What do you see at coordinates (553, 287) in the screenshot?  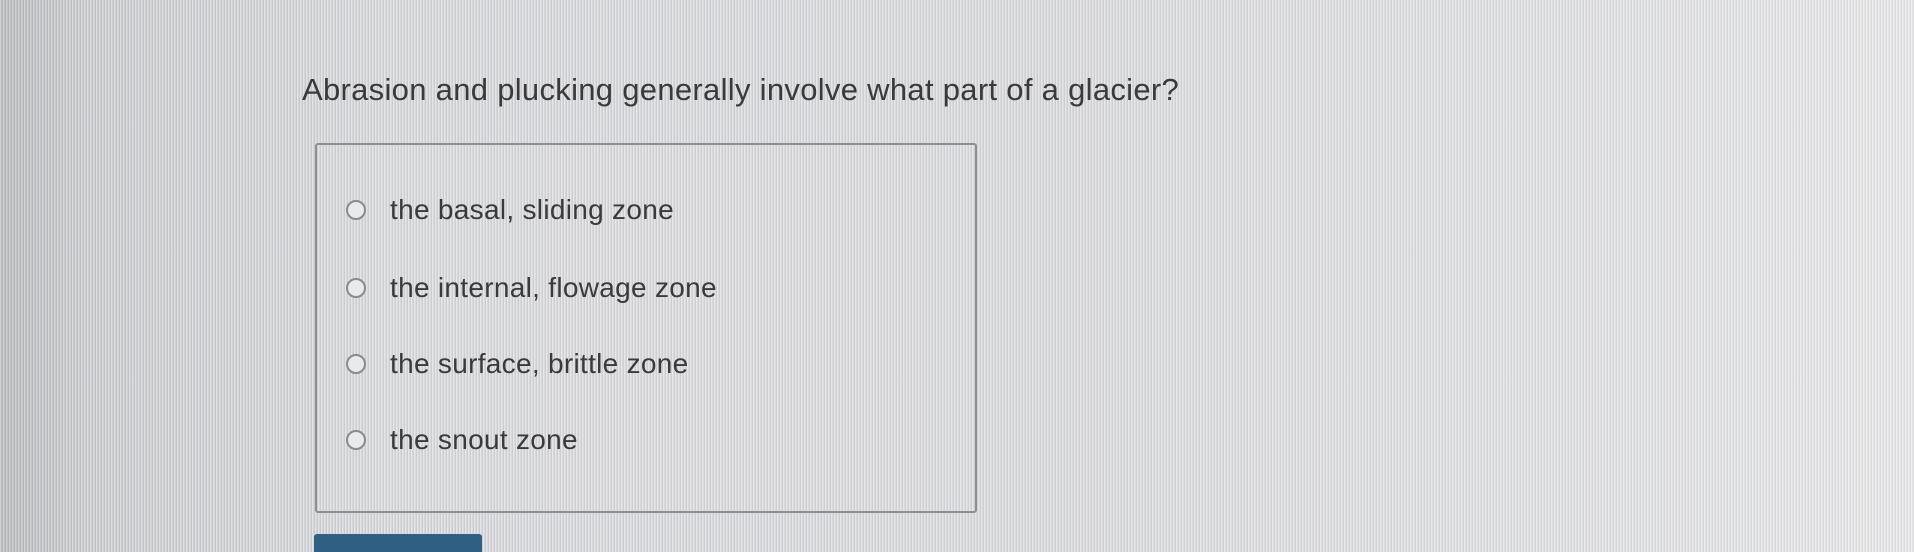 I see `answer-option-label: the internal, flowage zone` at bounding box center [553, 287].